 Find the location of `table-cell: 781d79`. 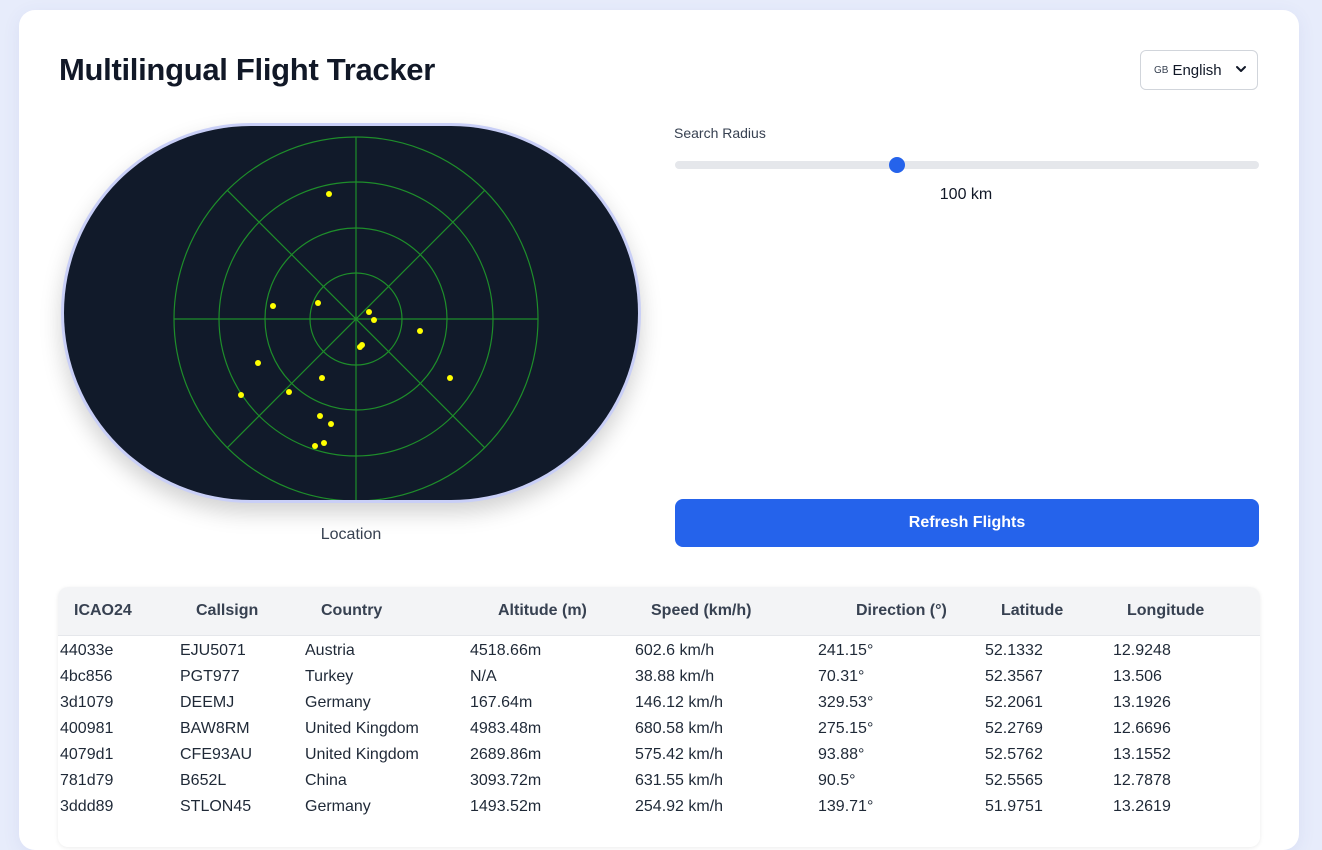

table-cell: 781d79 is located at coordinates (87, 780).